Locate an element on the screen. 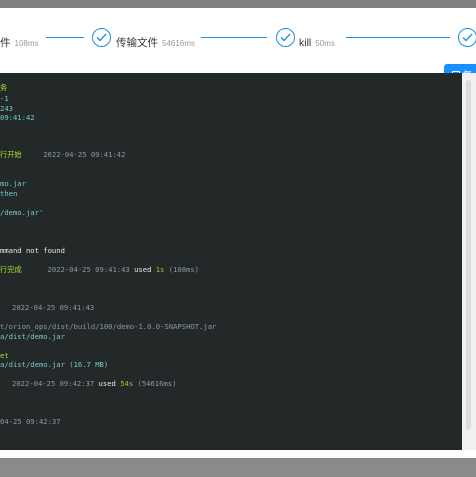 Image resolution: width=476 pixels, height=477 pixels. step-2-label: 传输文件 is located at coordinates (137, 43).